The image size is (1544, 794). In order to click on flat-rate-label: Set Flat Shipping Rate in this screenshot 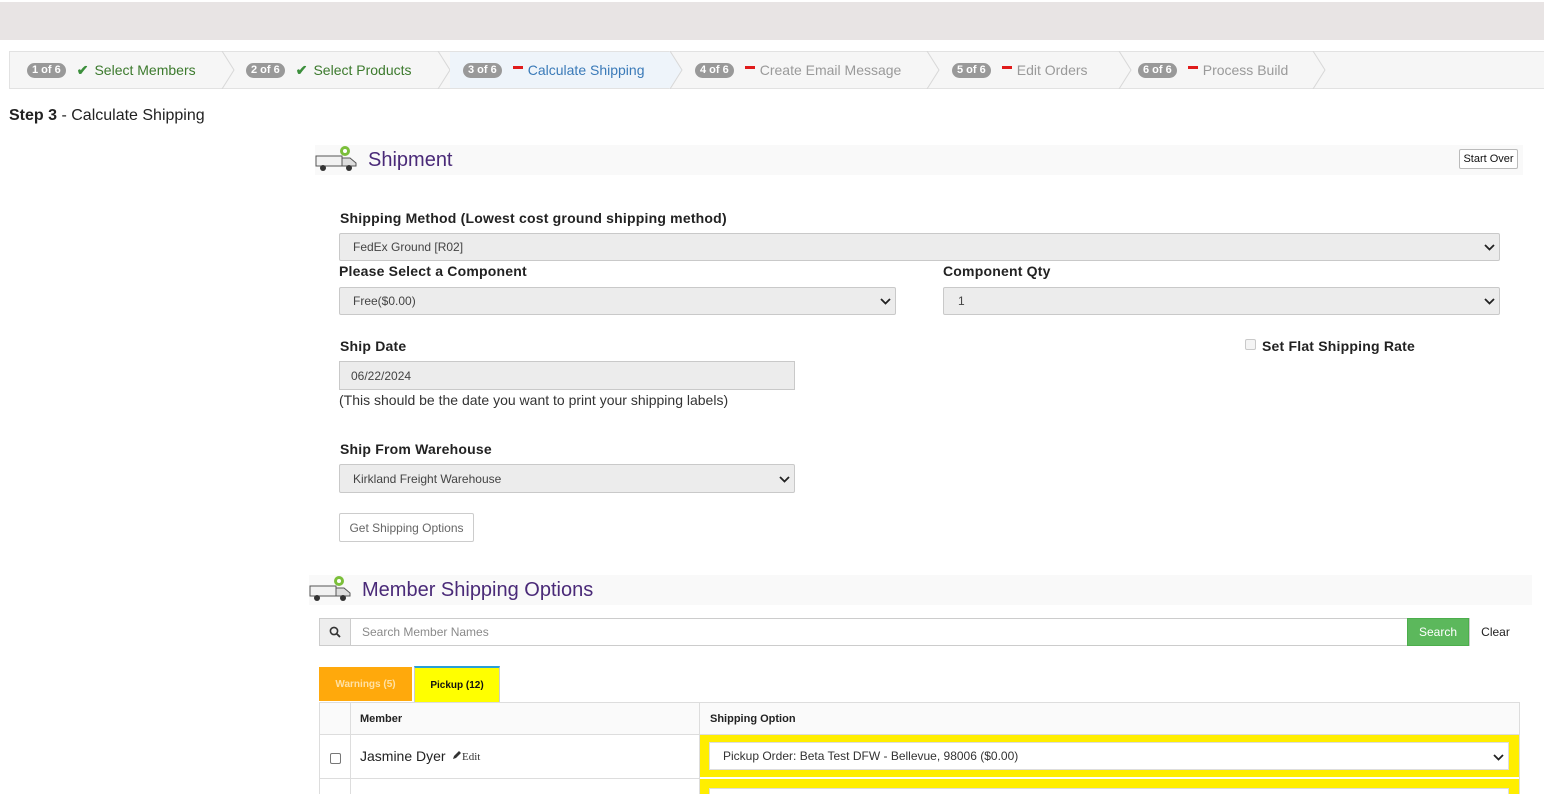, I will do `click(1338, 346)`.